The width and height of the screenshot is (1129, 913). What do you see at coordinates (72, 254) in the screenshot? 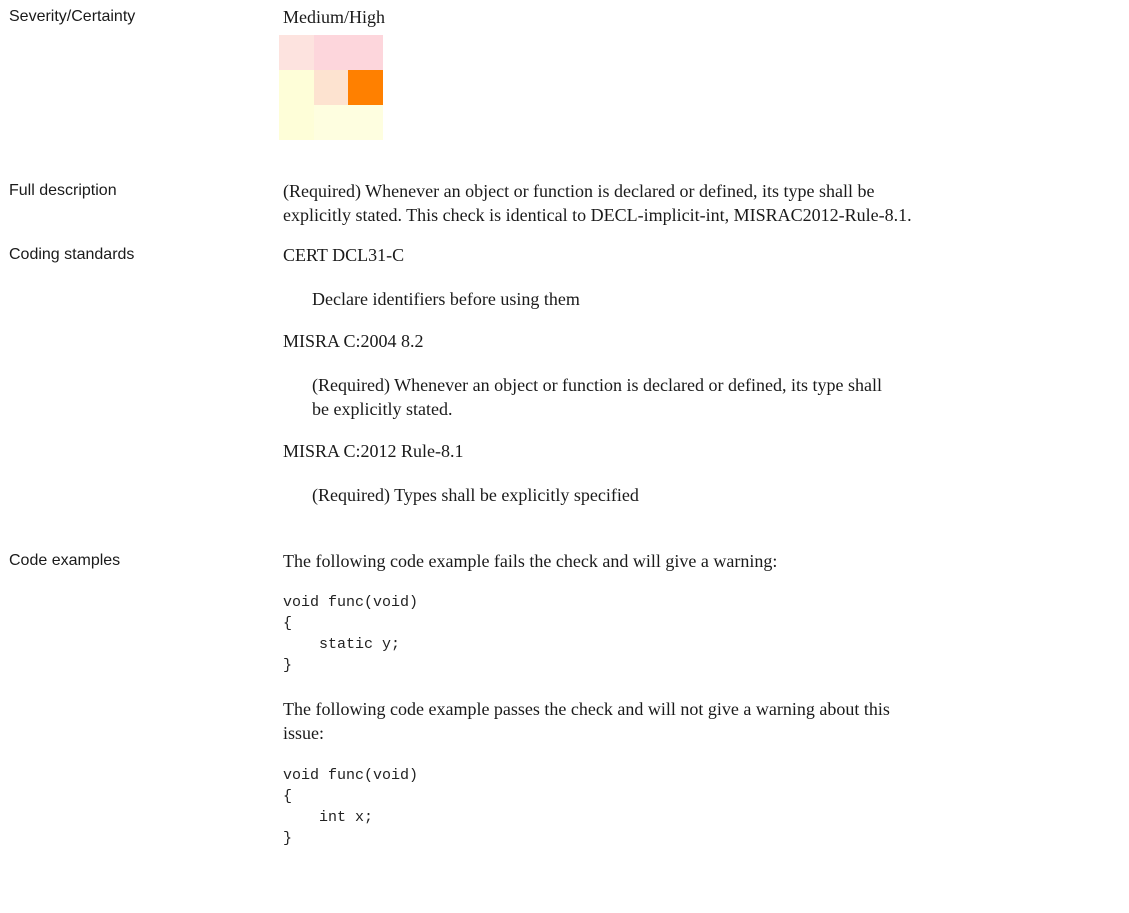
I see `coding-standards-label: Coding standards` at bounding box center [72, 254].